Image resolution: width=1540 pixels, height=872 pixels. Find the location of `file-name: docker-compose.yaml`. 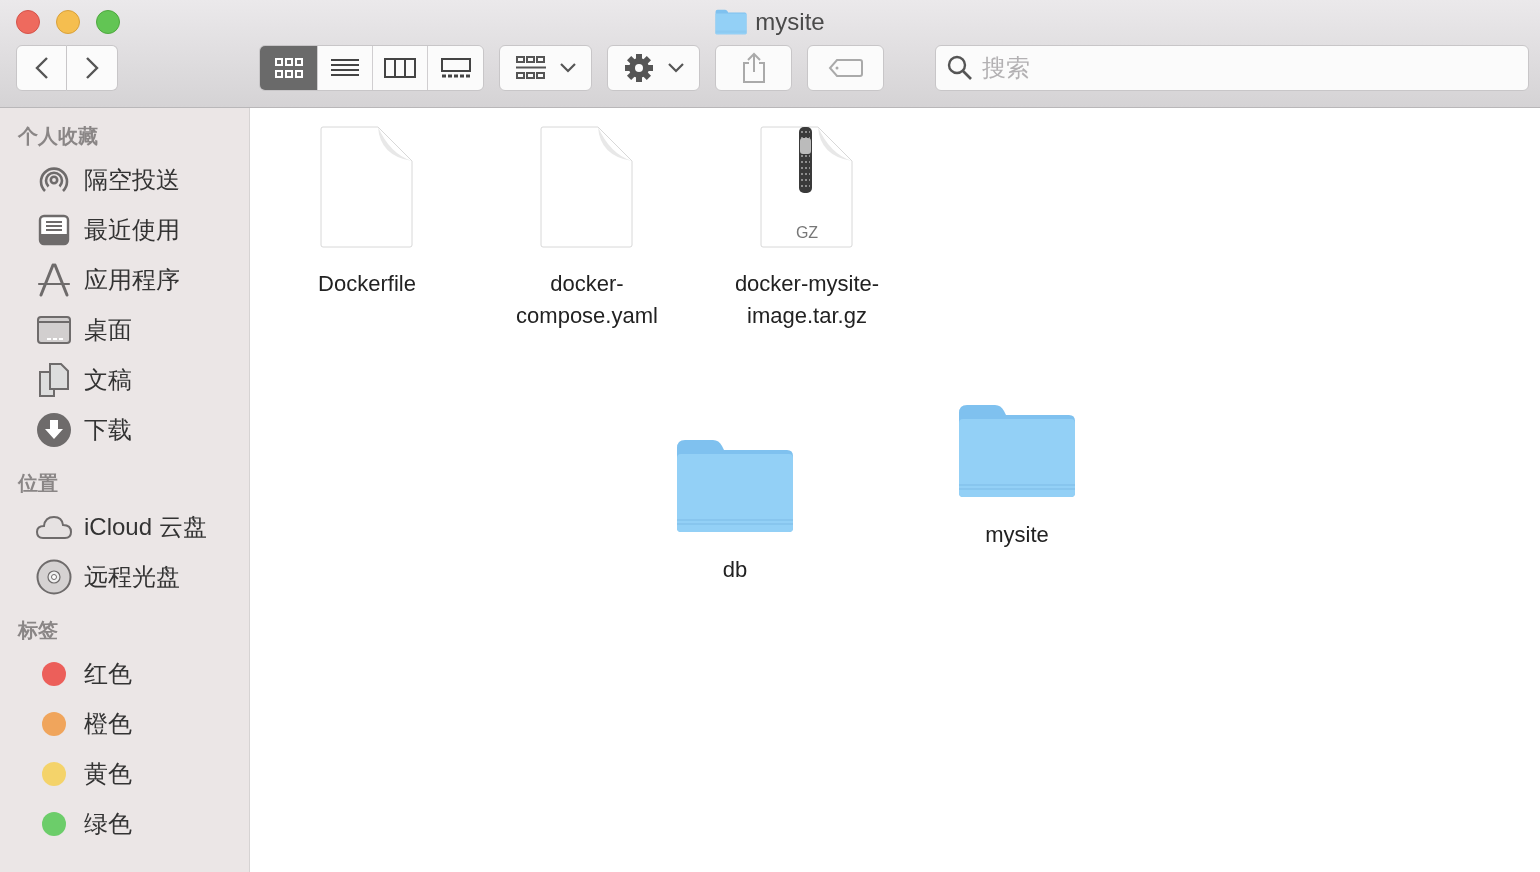

file-name: docker-compose.yaml is located at coordinates (587, 300).